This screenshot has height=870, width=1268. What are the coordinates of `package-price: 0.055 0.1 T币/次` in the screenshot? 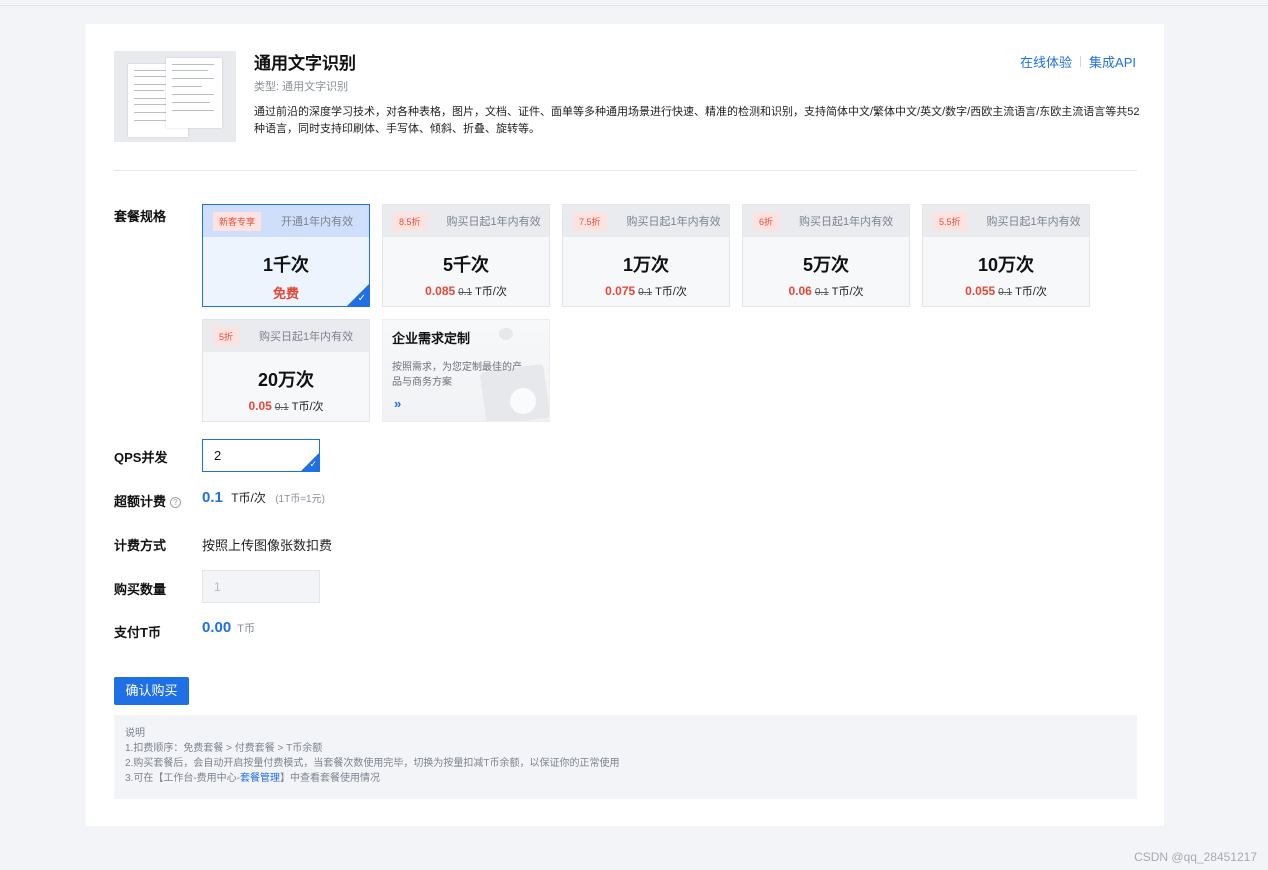 It's located at (1006, 291).